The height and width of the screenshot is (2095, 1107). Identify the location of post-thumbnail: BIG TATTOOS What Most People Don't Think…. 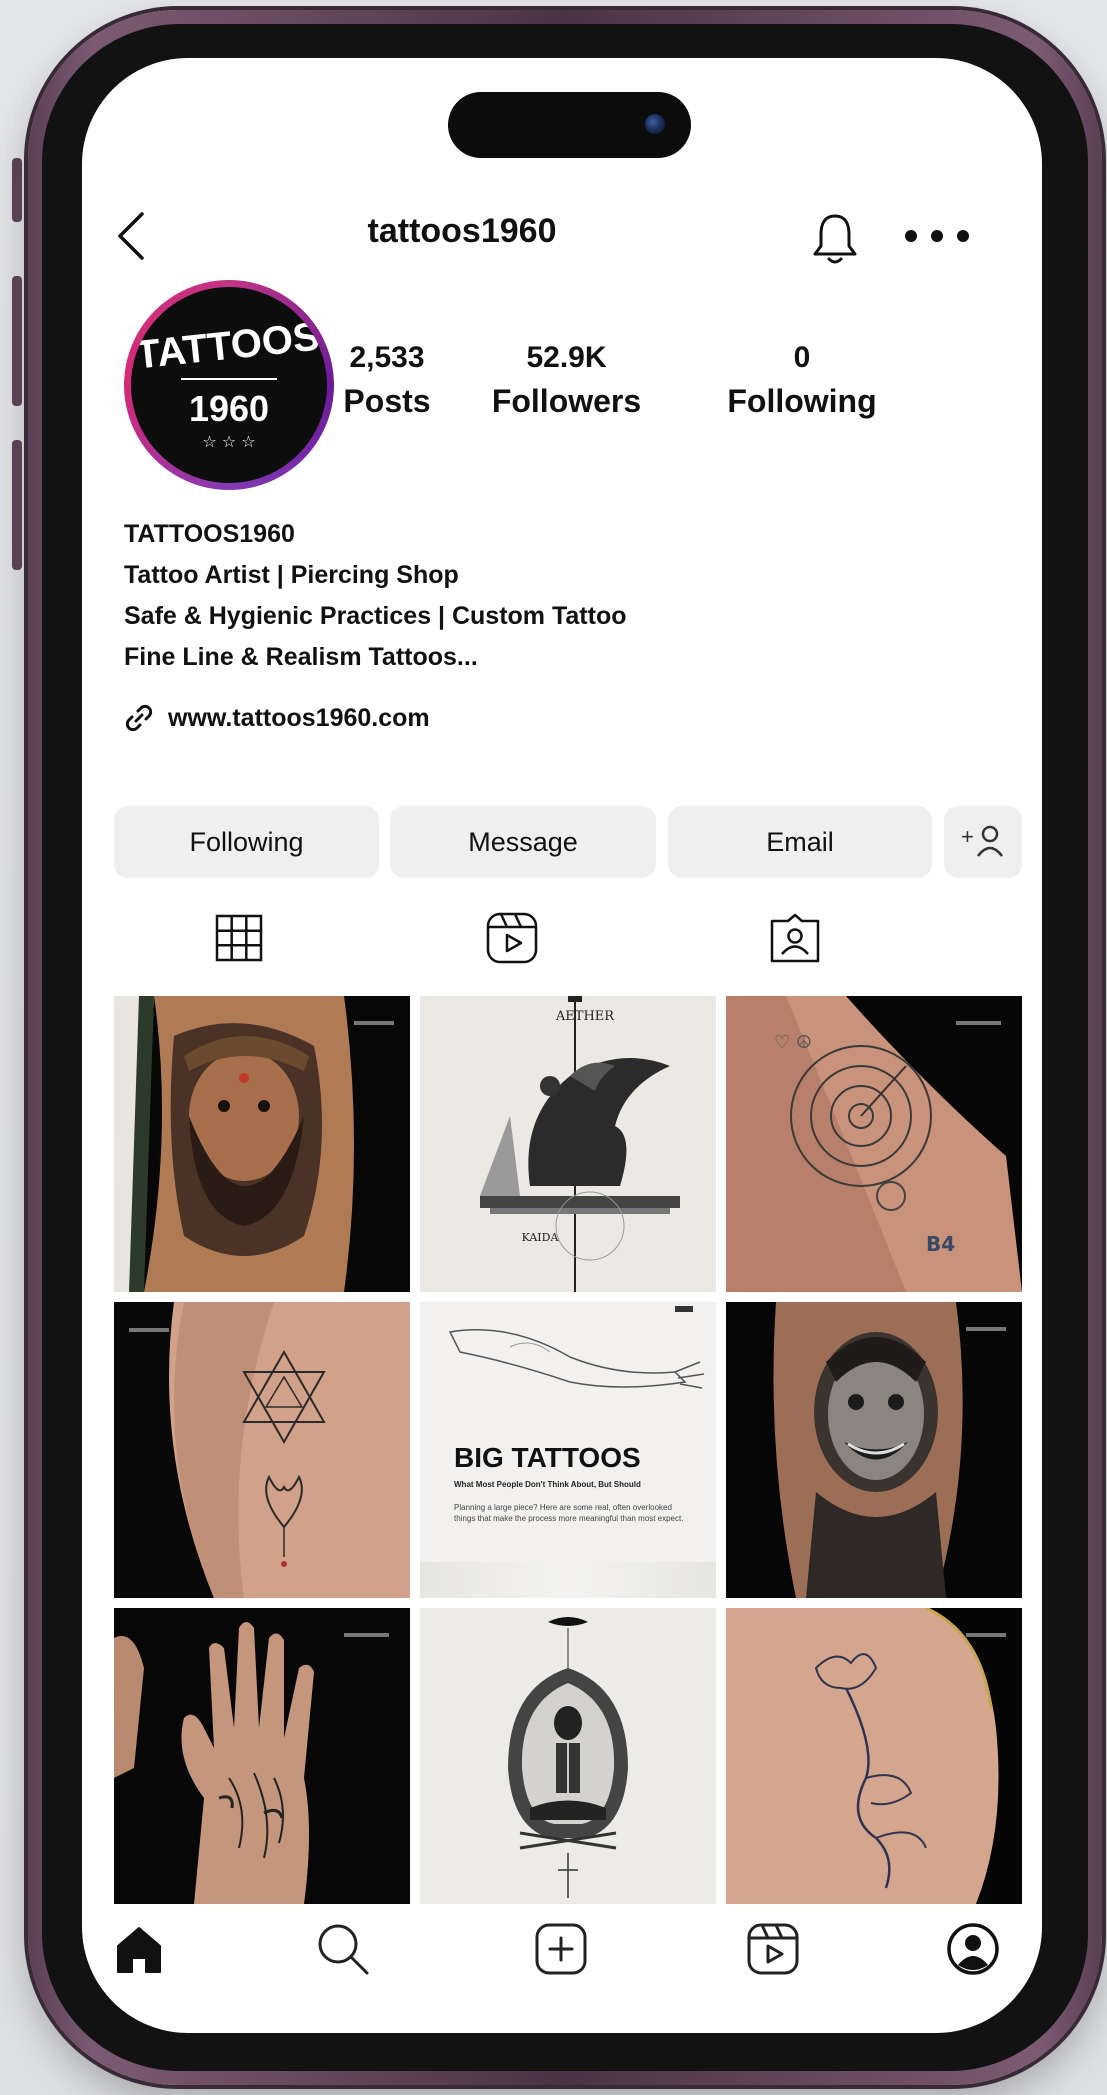
(568, 1450).